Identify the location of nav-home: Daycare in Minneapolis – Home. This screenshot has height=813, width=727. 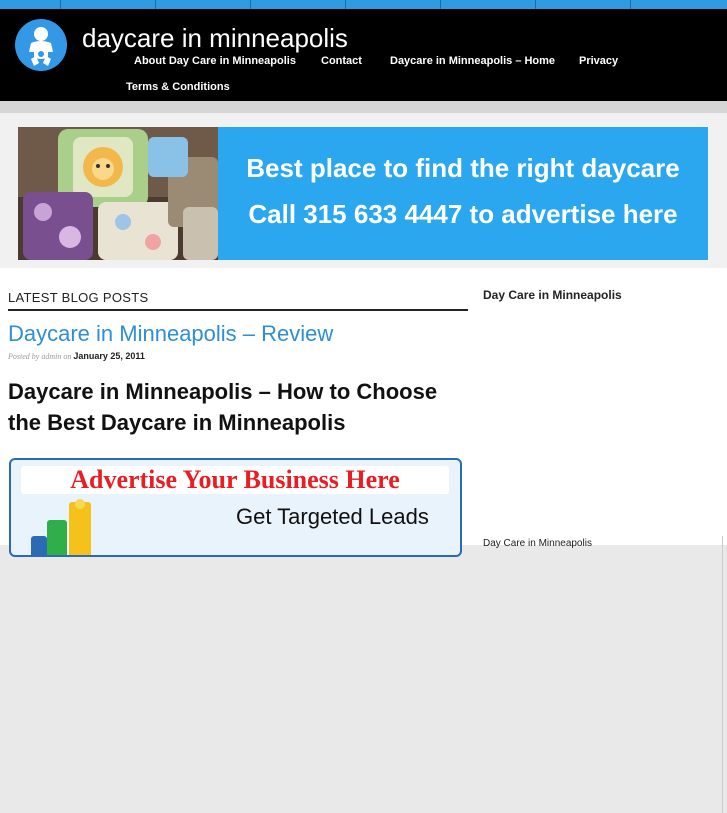
(472, 61).